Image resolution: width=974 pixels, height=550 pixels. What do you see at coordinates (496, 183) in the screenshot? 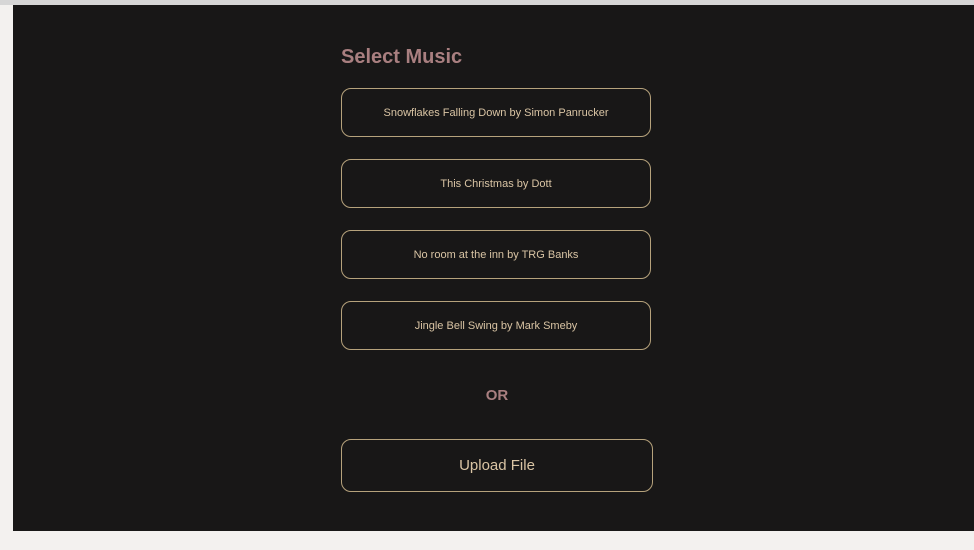
I see `track-button-this-christmas: This Christmas by Dott` at bounding box center [496, 183].